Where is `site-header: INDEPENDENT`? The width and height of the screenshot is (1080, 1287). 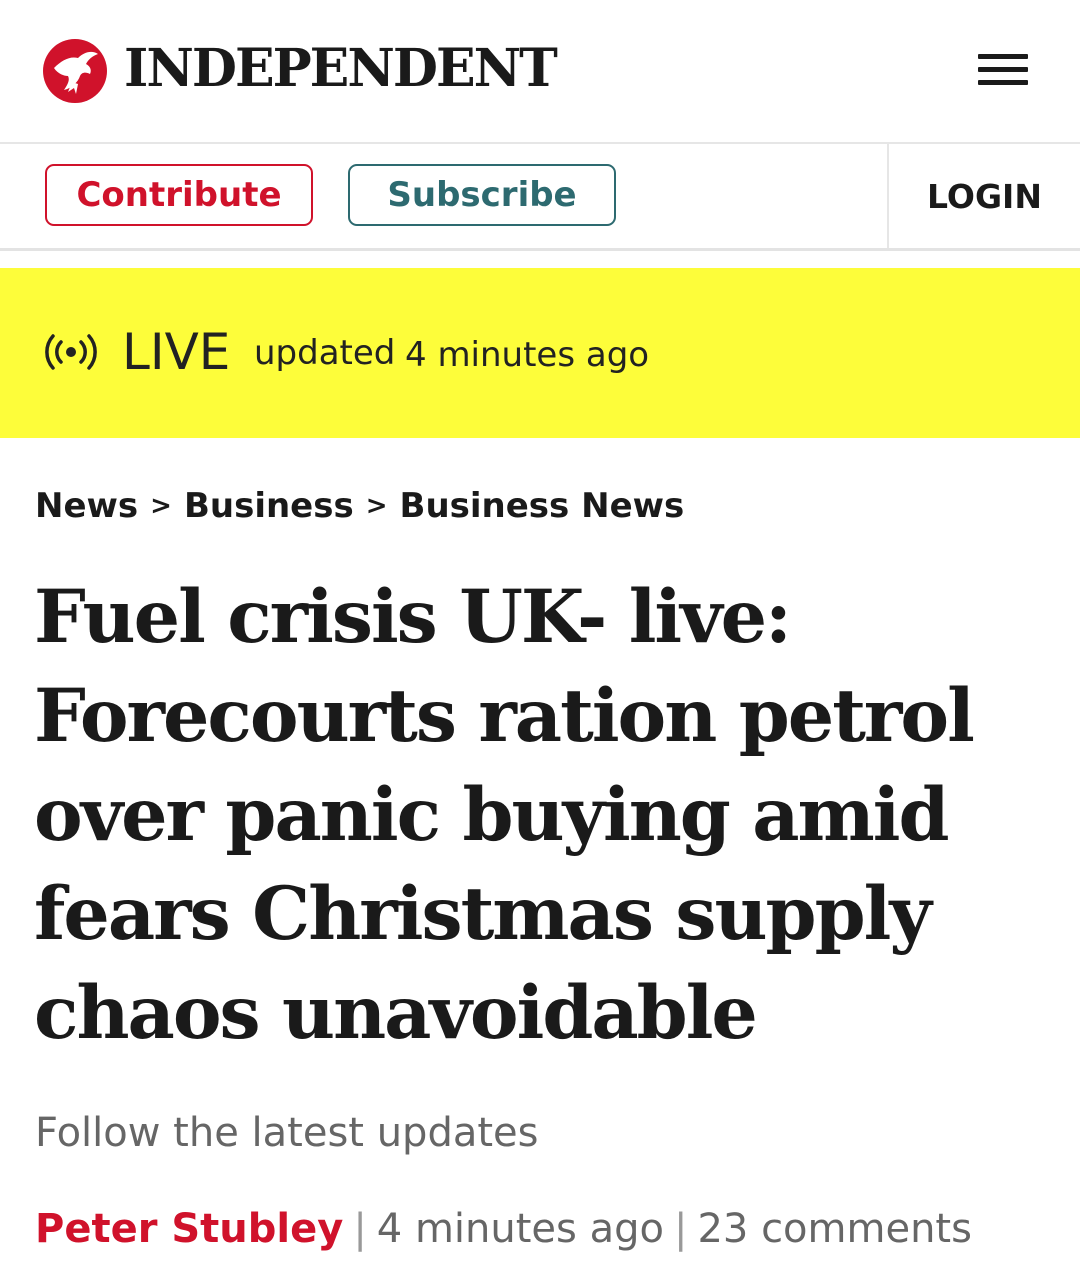 site-header: INDEPENDENT is located at coordinates (540, 72).